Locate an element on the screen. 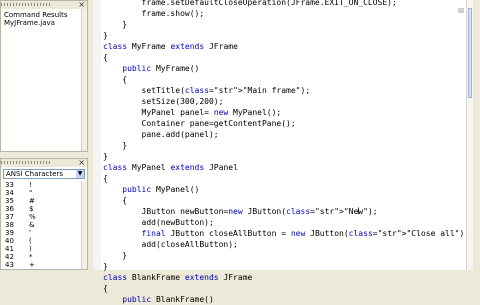 The width and height of the screenshot is (480, 305). file-tree: Command Results MyJFrame.java is located at coordinates (35, 19).